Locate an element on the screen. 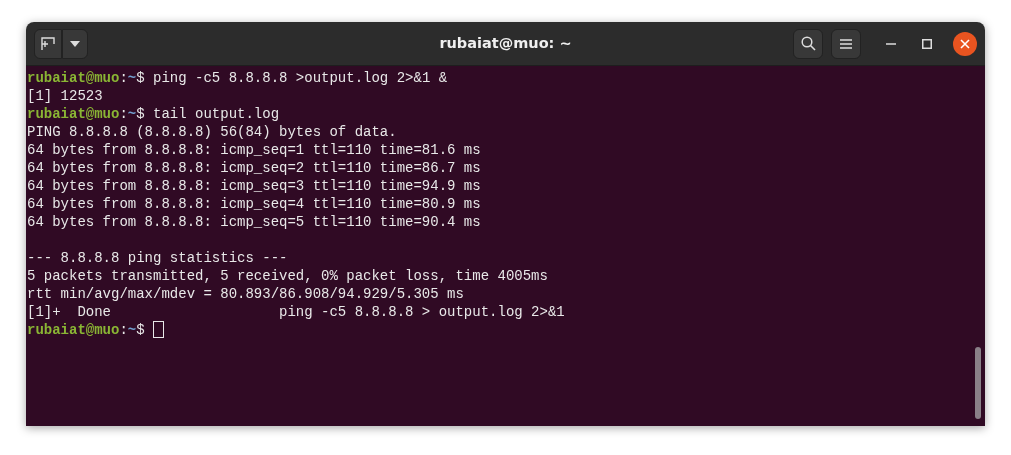 The width and height of the screenshot is (1011, 455). dropdown-button is located at coordinates (75, 43).